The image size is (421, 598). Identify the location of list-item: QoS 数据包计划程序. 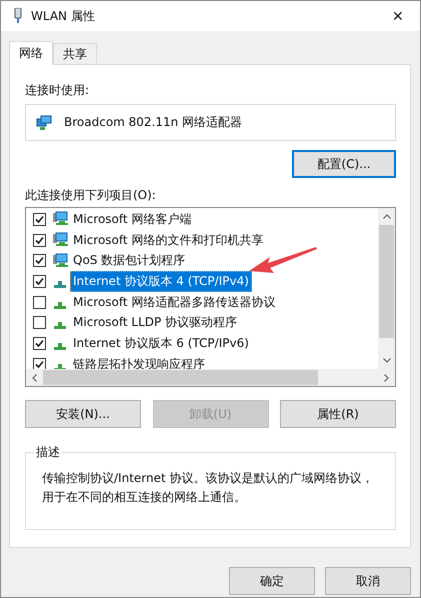
(129, 261).